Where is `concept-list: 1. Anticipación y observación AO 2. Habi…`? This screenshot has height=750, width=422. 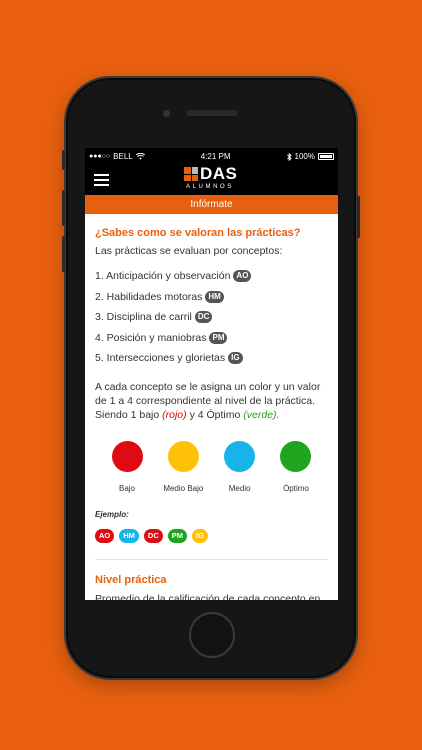 concept-list: 1. Anticipación y observación AO 2. Habi… is located at coordinates (211, 317).